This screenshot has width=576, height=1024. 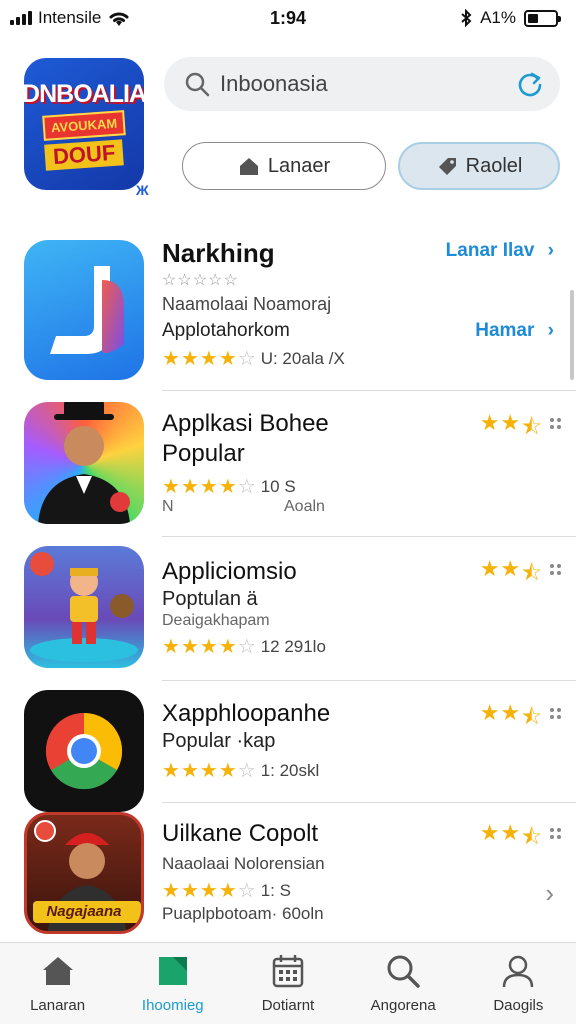 What do you see at coordinates (304, 506) in the screenshot?
I see `app-footnote-right: Aoaln` at bounding box center [304, 506].